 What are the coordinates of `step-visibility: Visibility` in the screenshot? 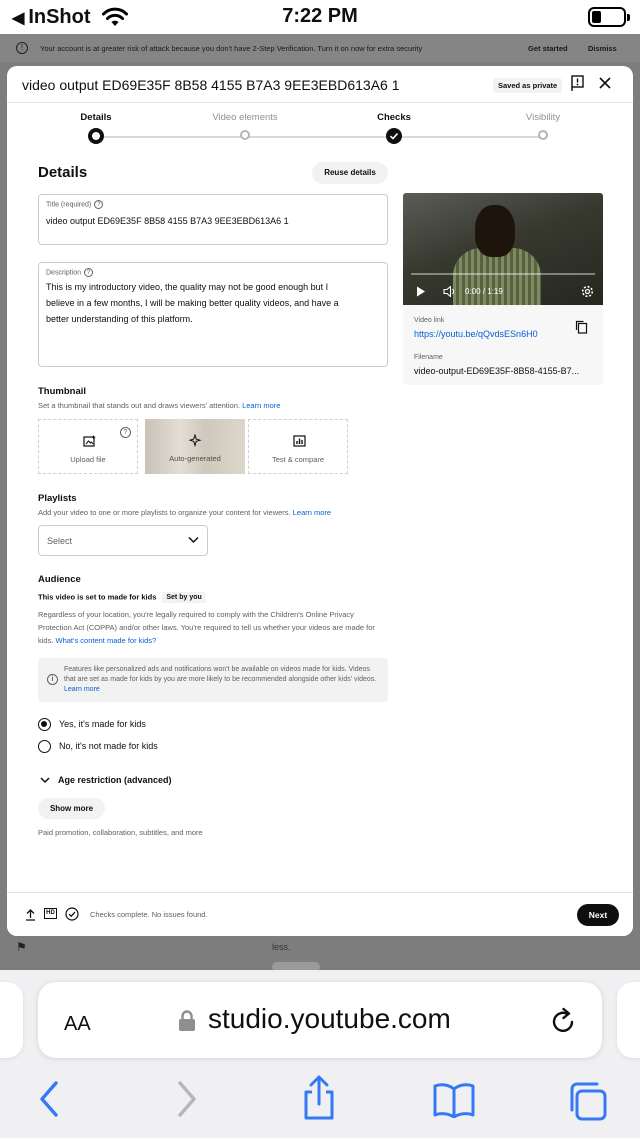 It's located at (543, 125).